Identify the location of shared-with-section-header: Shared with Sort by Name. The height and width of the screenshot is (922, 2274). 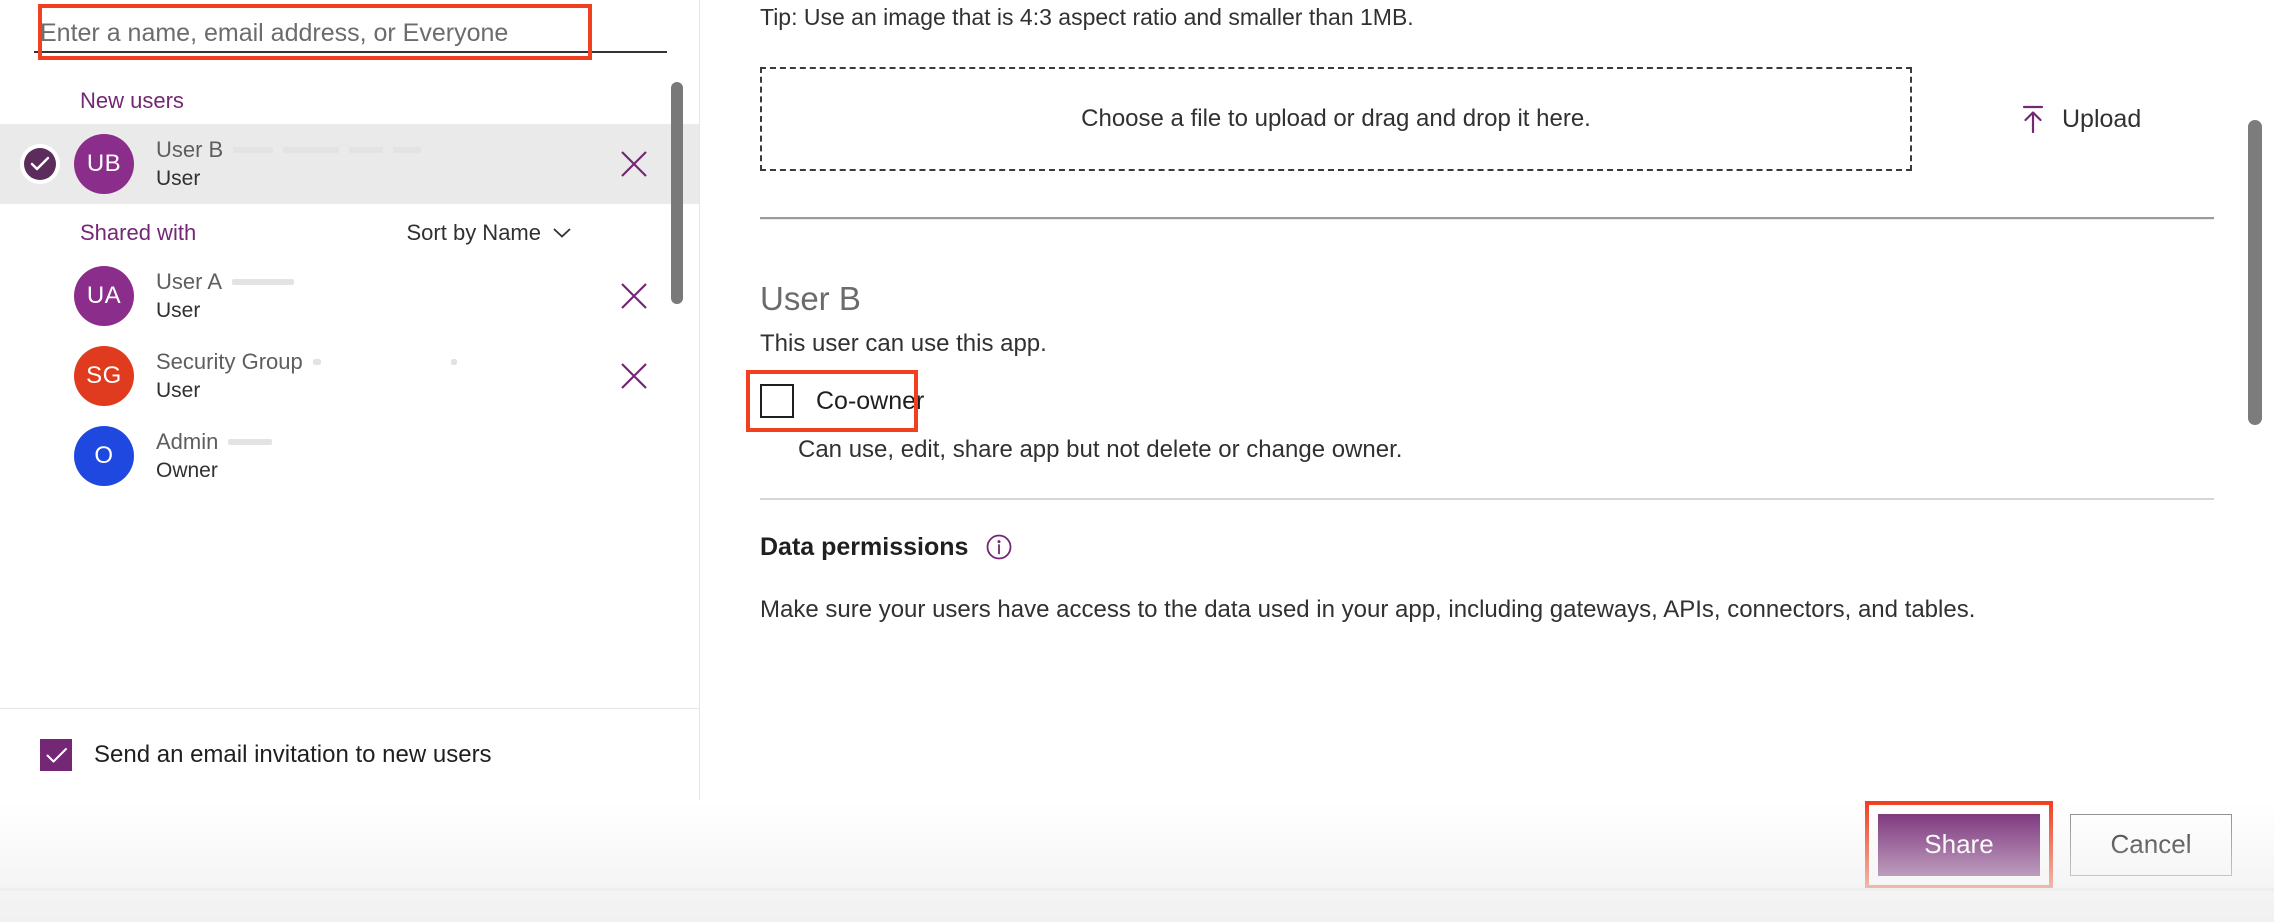
(349, 230).